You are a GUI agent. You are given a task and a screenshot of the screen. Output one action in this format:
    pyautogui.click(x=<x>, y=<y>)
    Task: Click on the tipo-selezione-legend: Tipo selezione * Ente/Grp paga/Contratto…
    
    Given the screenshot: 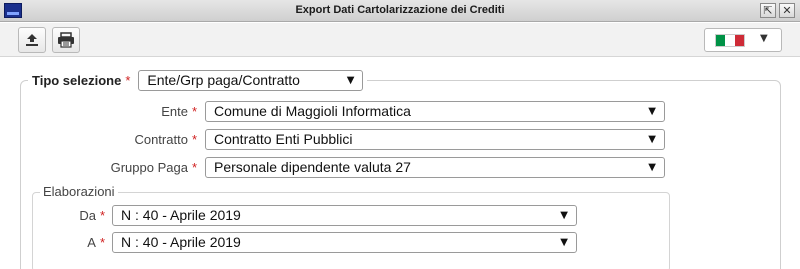 What is the action you would take?
    pyautogui.click(x=198, y=80)
    